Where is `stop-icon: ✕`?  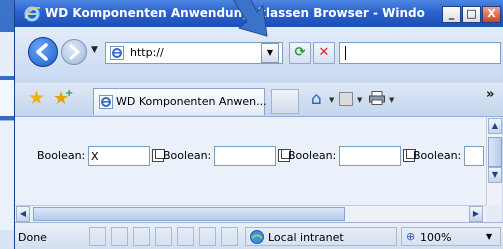
stop-icon: ✕ is located at coordinates (324, 52).